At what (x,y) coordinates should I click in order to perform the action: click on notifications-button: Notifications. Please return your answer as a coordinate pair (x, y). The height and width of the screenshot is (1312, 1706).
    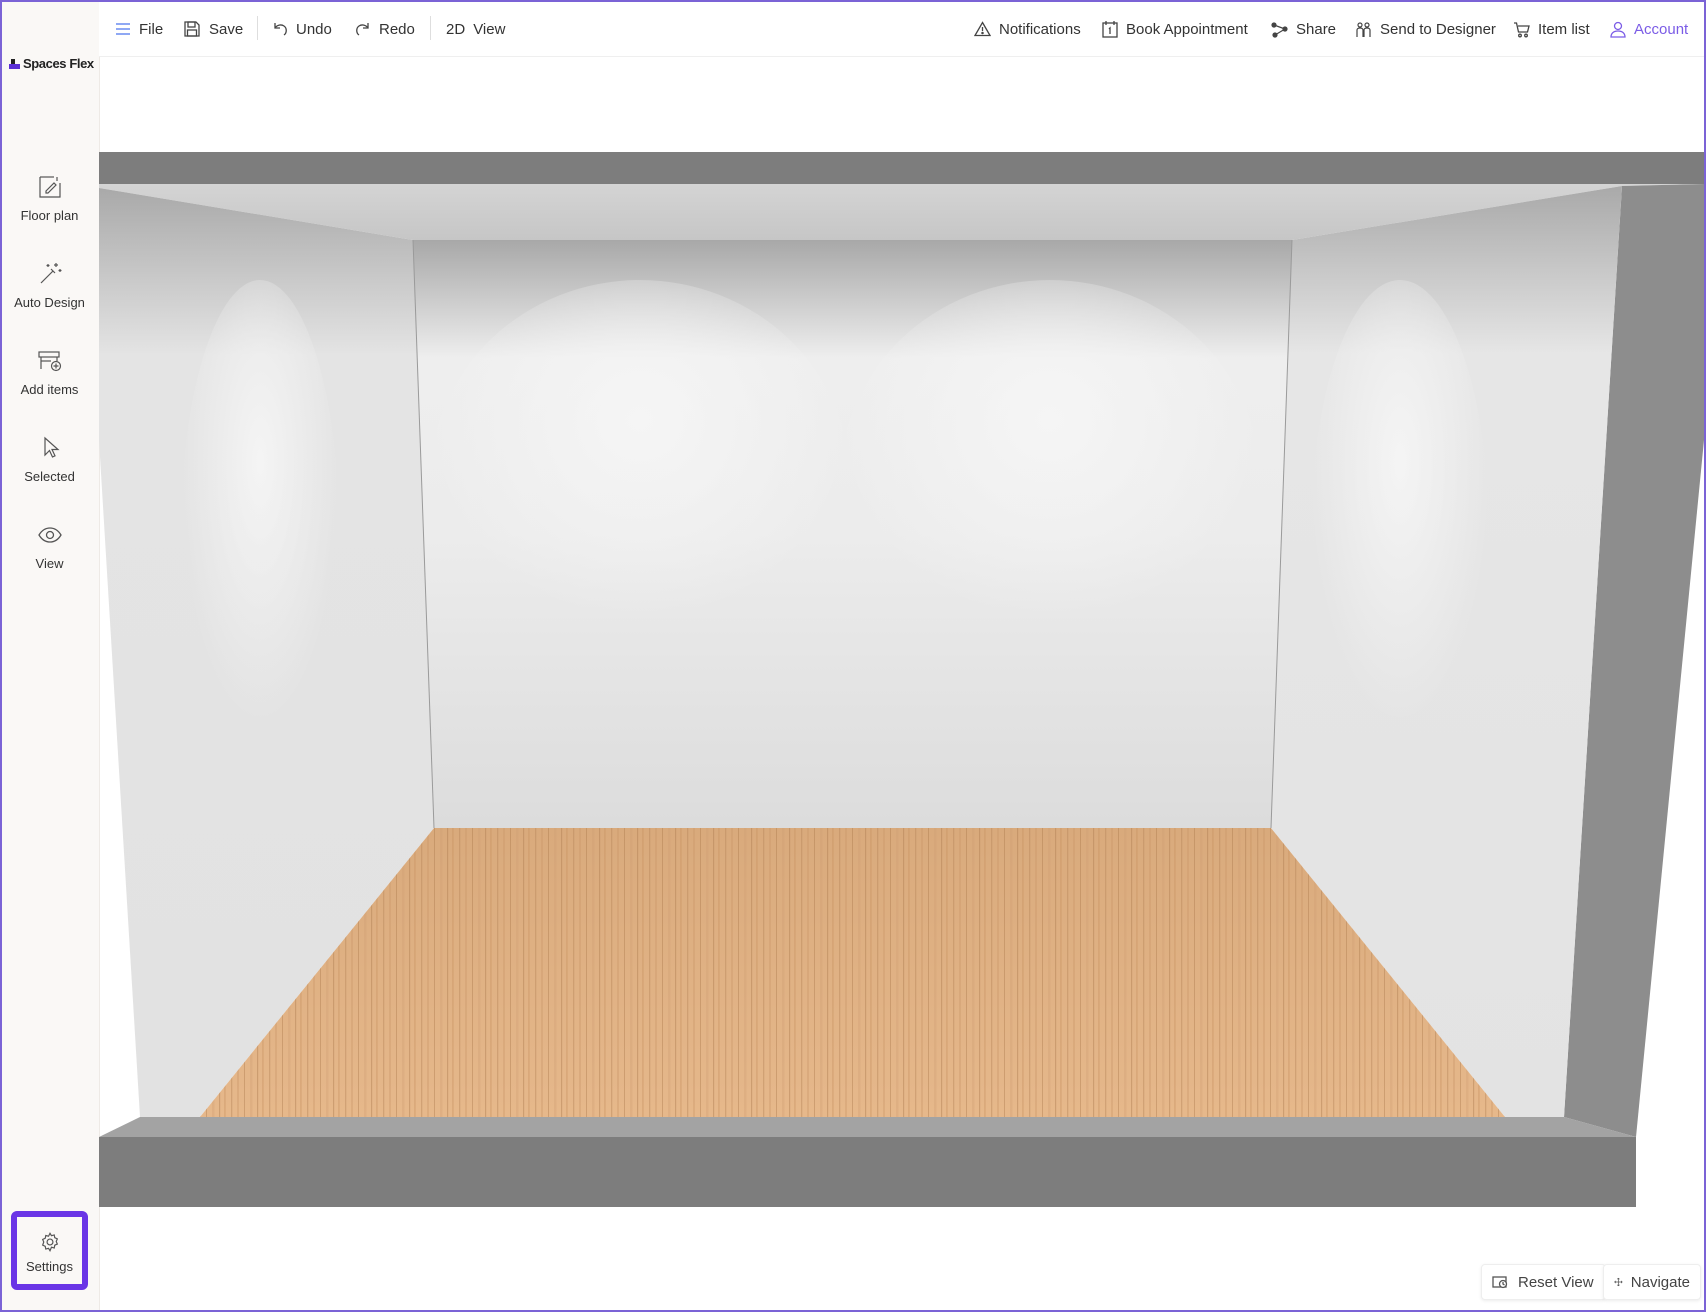
    Looking at the image, I should click on (1027, 29).